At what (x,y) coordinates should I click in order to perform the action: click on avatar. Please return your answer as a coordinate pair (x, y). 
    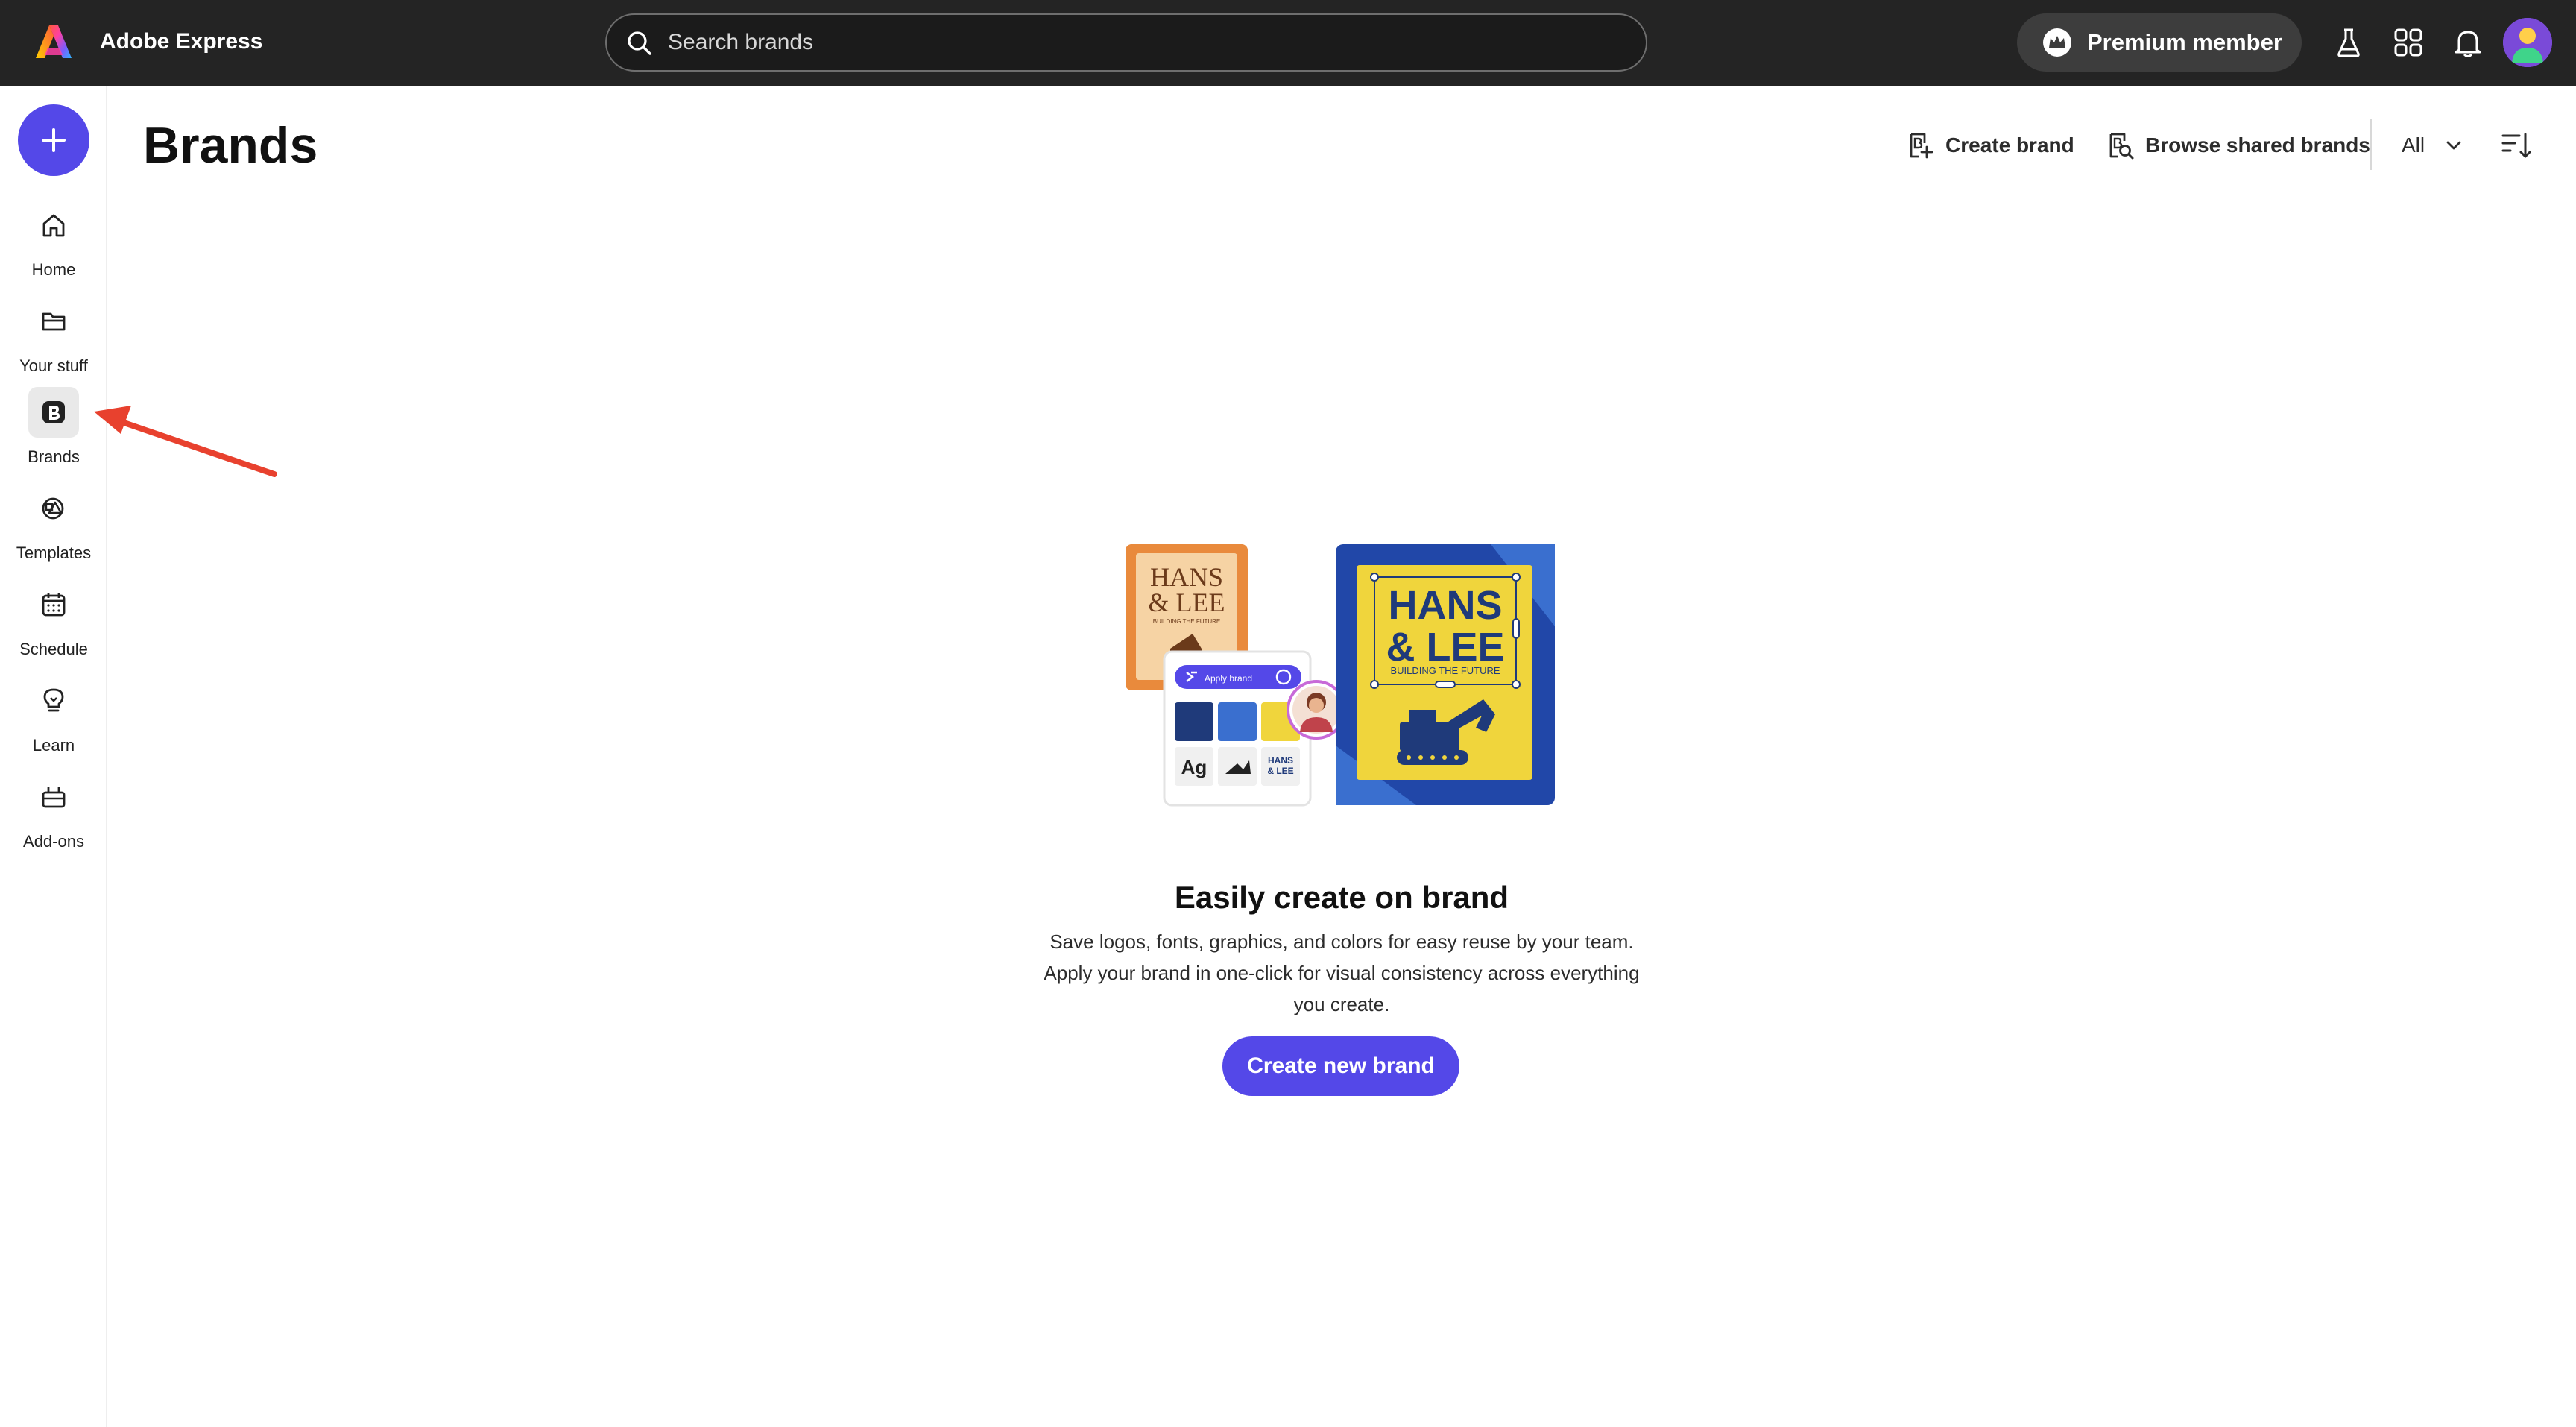
    Looking at the image, I should click on (2527, 43).